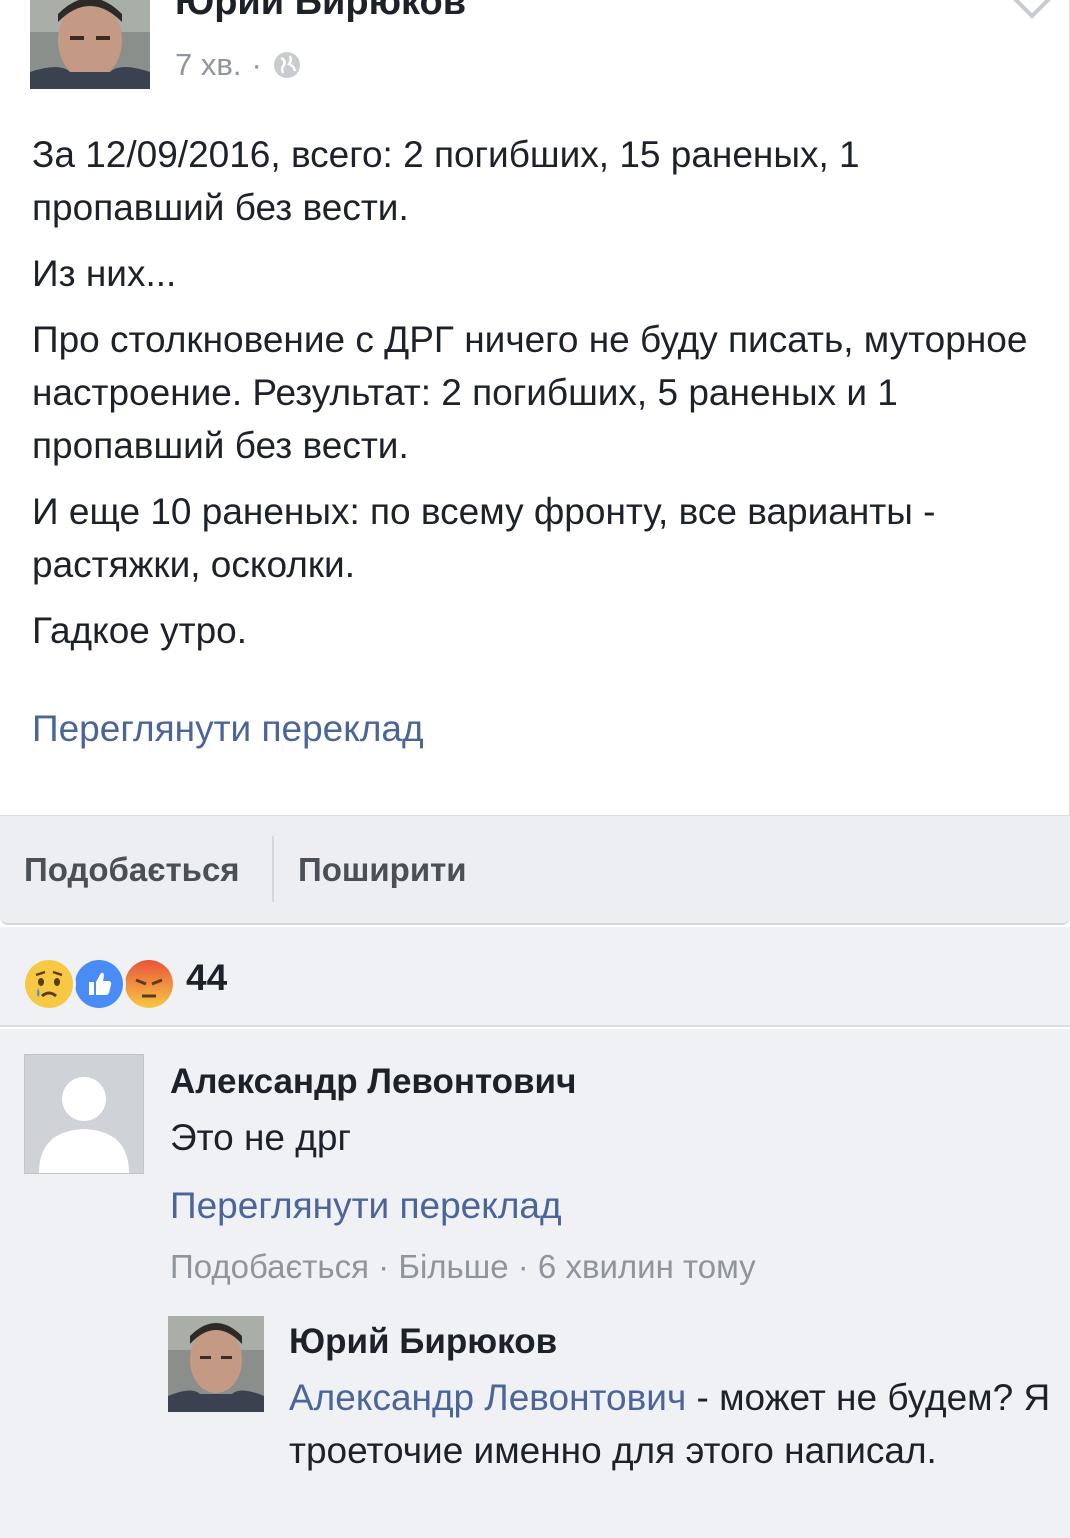 The height and width of the screenshot is (1538, 1070). I want to click on comment-more-link: Більше, so click(453, 1266).